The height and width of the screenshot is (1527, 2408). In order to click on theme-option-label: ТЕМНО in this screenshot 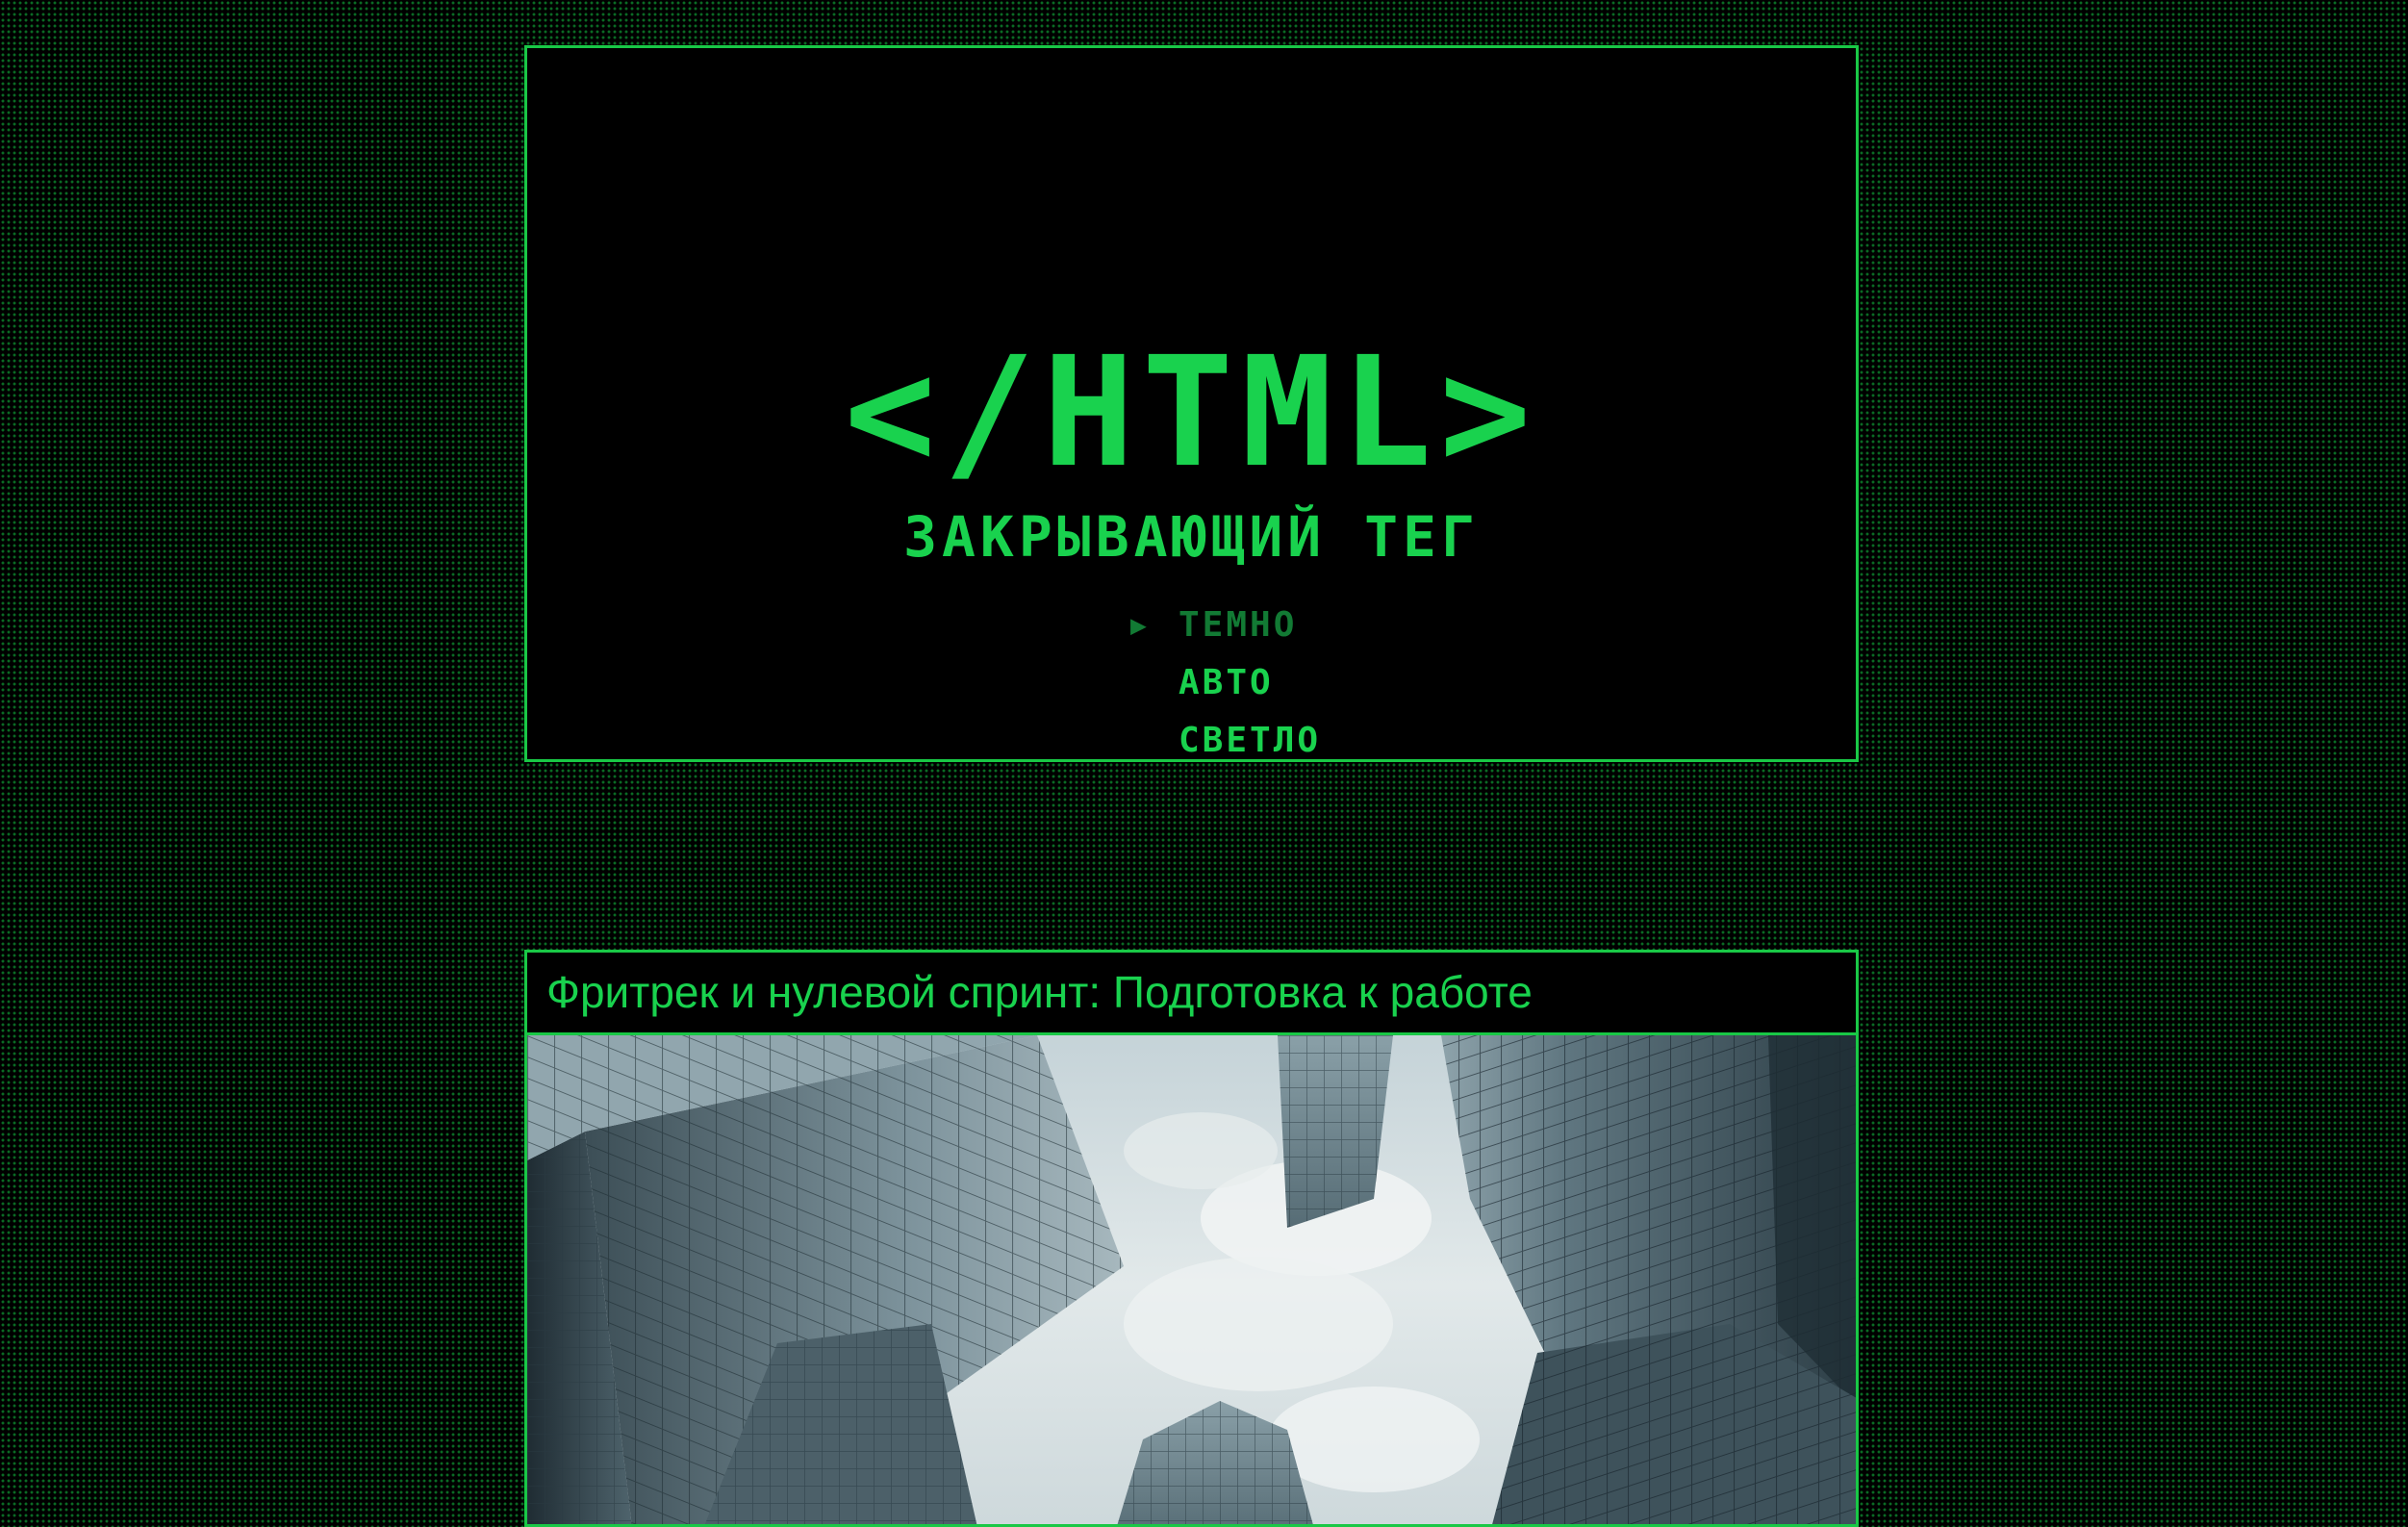, I will do `click(1238, 625)`.